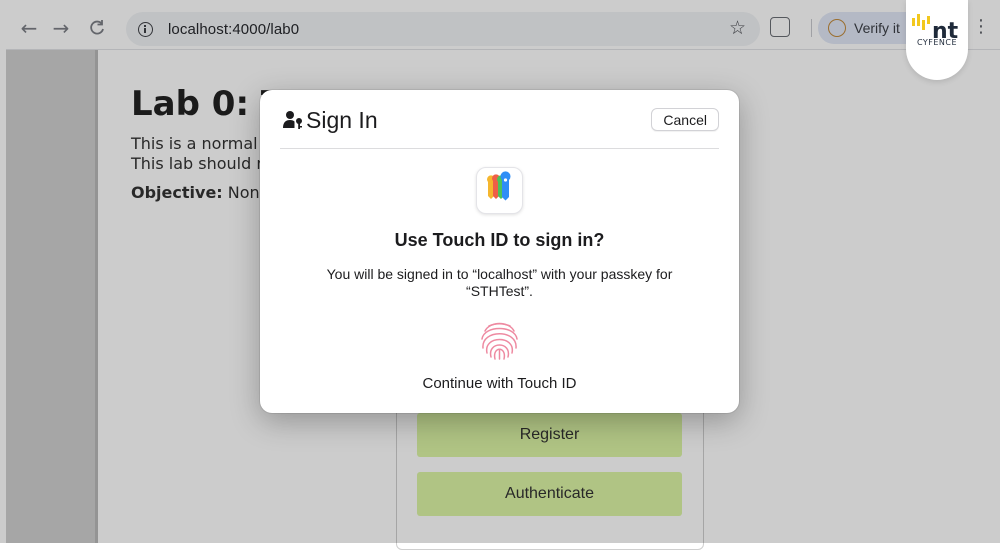  What do you see at coordinates (499, 383) in the screenshot?
I see `continue-touch-id-label: Continue with Touch ID` at bounding box center [499, 383].